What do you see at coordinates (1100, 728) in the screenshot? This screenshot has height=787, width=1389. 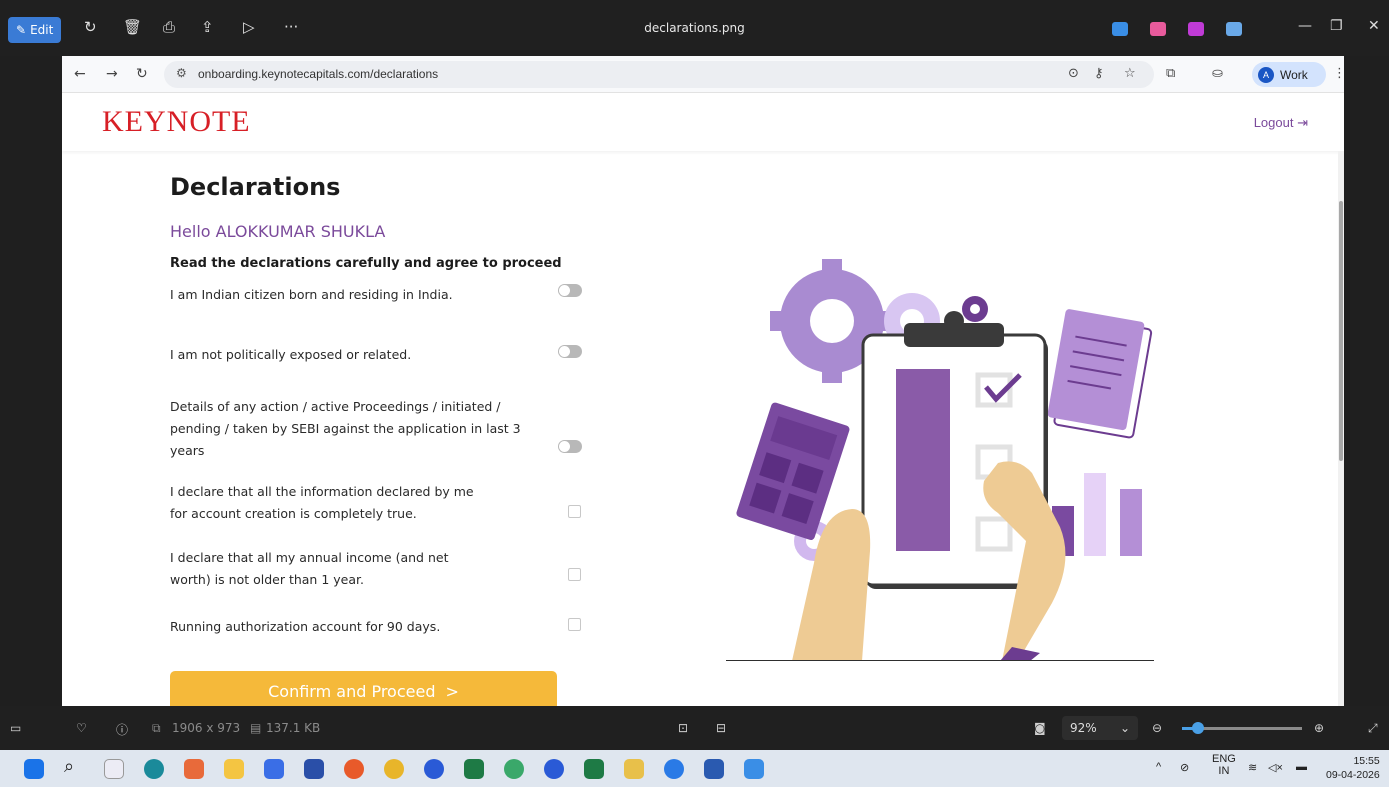 I see `zoom-dropdown: 92% ⌄` at bounding box center [1100, 728].